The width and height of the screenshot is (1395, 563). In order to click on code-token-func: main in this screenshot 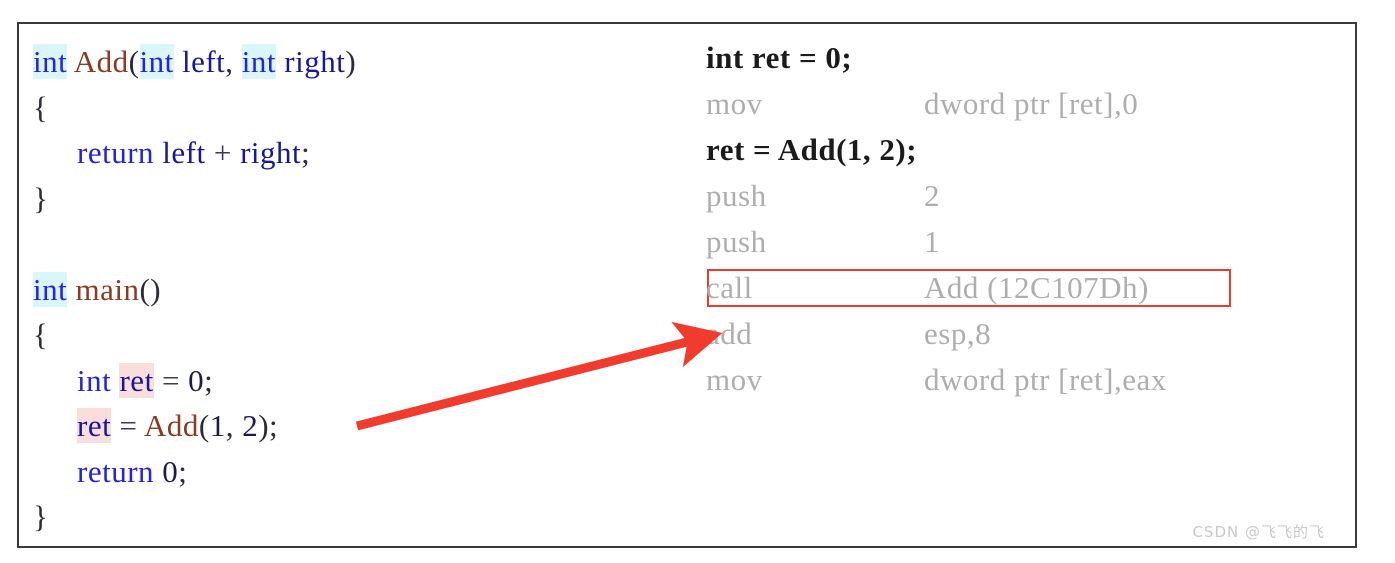, I will do `click(107, 289)`.